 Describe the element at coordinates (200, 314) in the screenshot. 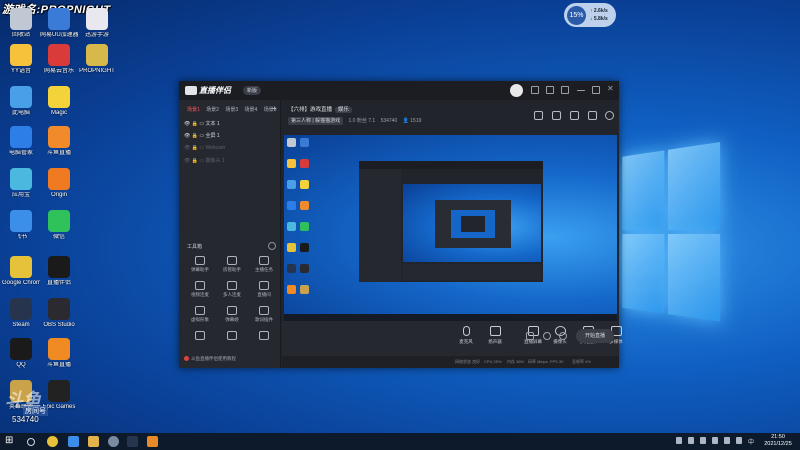

I see `toolbox-item: 虚拟形象` at that location.